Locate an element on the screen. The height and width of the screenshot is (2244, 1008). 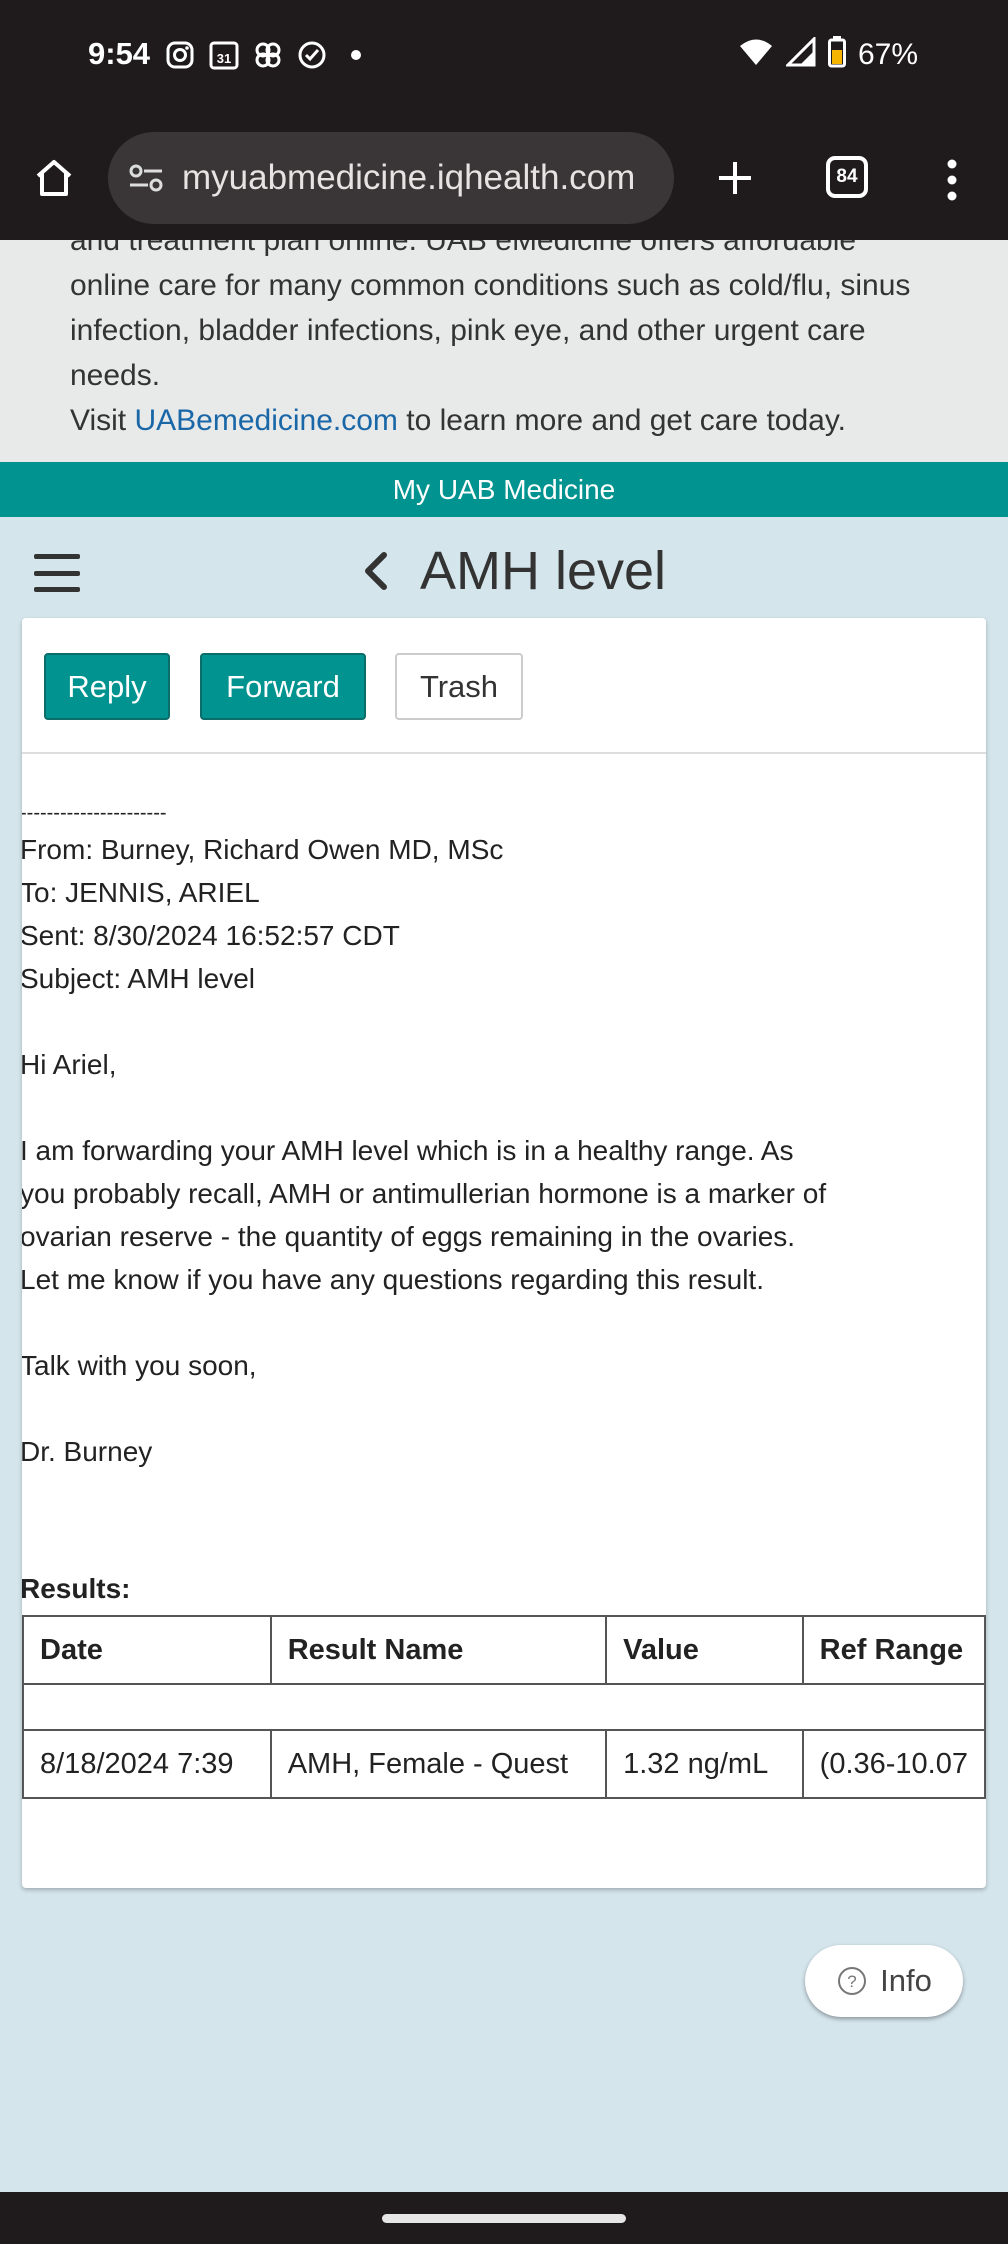
message-actions: Reply Forward Trash is located at coordinates (504, 686).